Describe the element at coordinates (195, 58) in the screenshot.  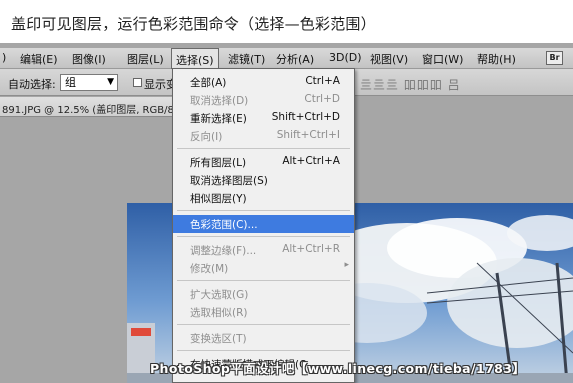
I see `menu-select: 选择(S)` at that location.